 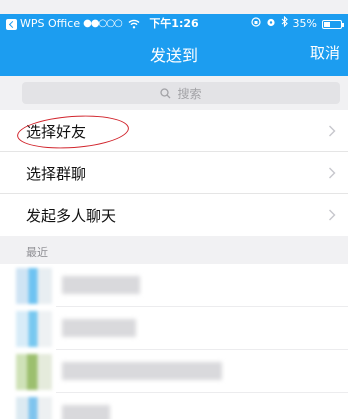 I want to click on status-right: 35%, so click(x=297, y=24).